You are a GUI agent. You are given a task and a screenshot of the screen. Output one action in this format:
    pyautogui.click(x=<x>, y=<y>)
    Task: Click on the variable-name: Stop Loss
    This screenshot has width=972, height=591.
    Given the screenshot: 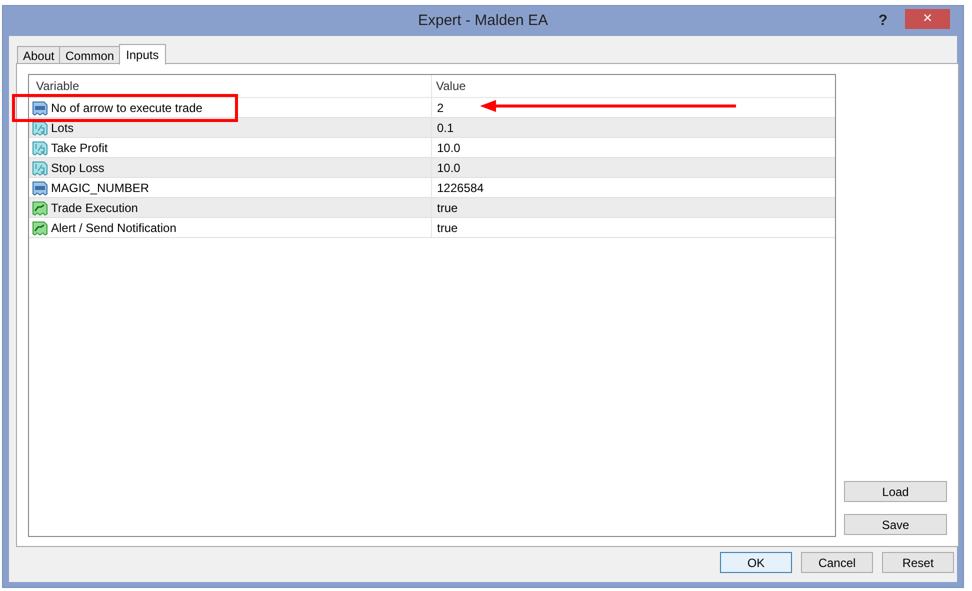 What is the action you would take?
    pyautogui.click(x=77, y=168)
    